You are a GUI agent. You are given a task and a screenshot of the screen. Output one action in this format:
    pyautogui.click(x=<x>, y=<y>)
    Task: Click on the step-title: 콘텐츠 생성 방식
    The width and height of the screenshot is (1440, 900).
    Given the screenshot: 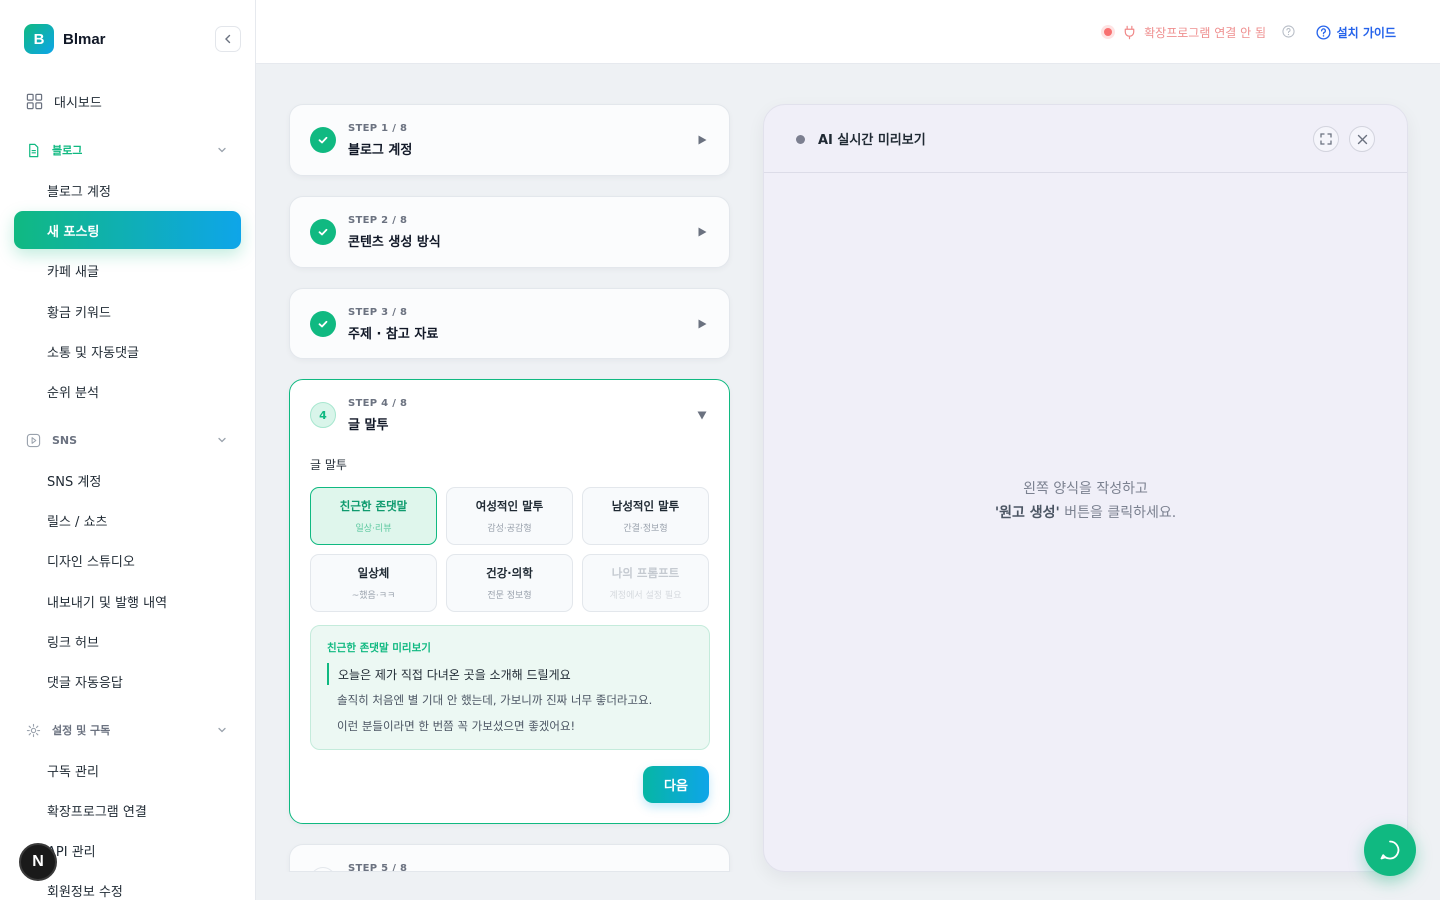 What is the action you would take?
    pyautogui.click(x=394, y=242)
    